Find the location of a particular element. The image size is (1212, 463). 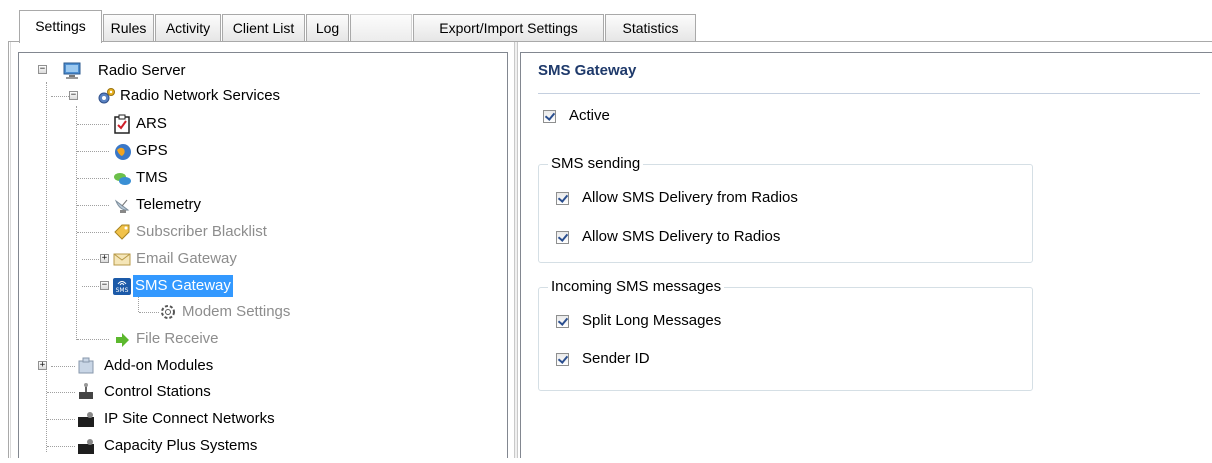

chat-bubbles-icon is located at coordinates (122, 178).